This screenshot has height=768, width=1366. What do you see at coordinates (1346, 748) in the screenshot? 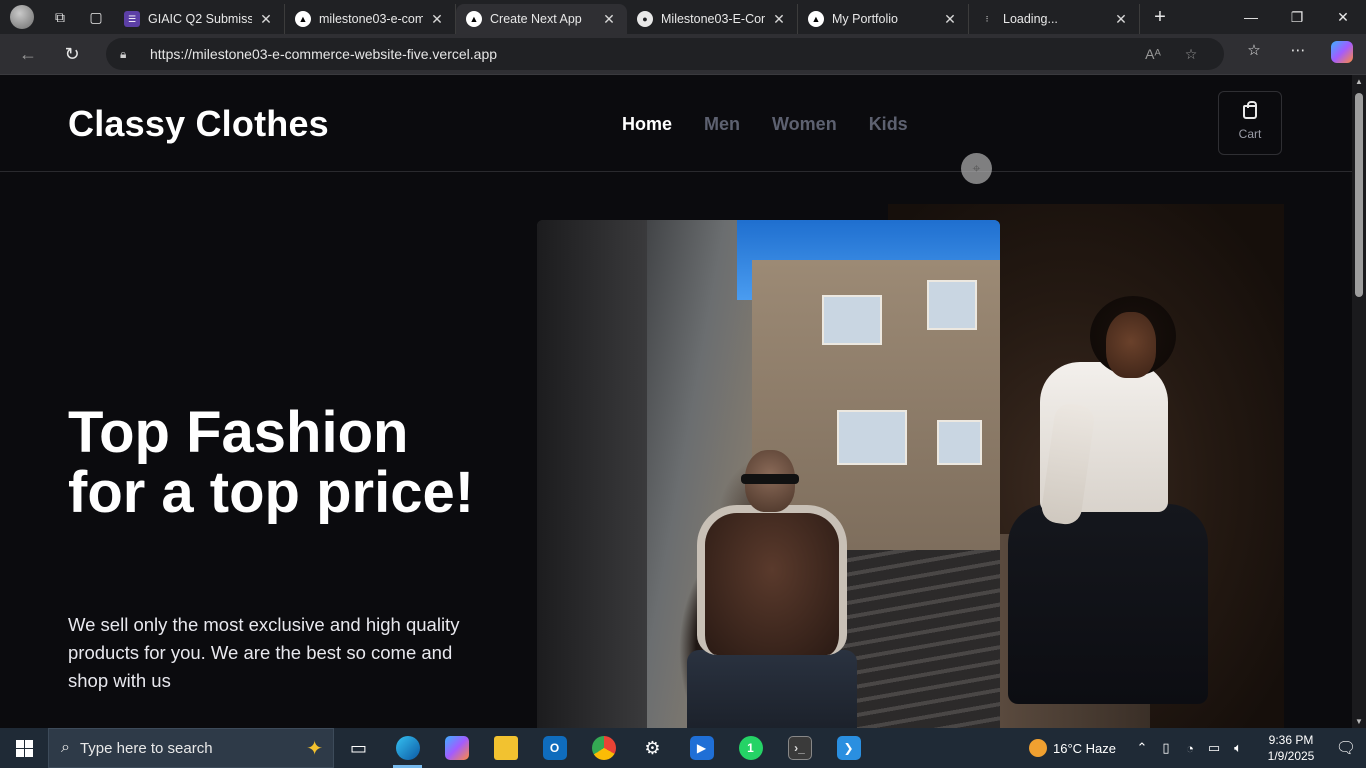
I see `notifications-icon: 🗨︎` at bounding box center [1346, 748].